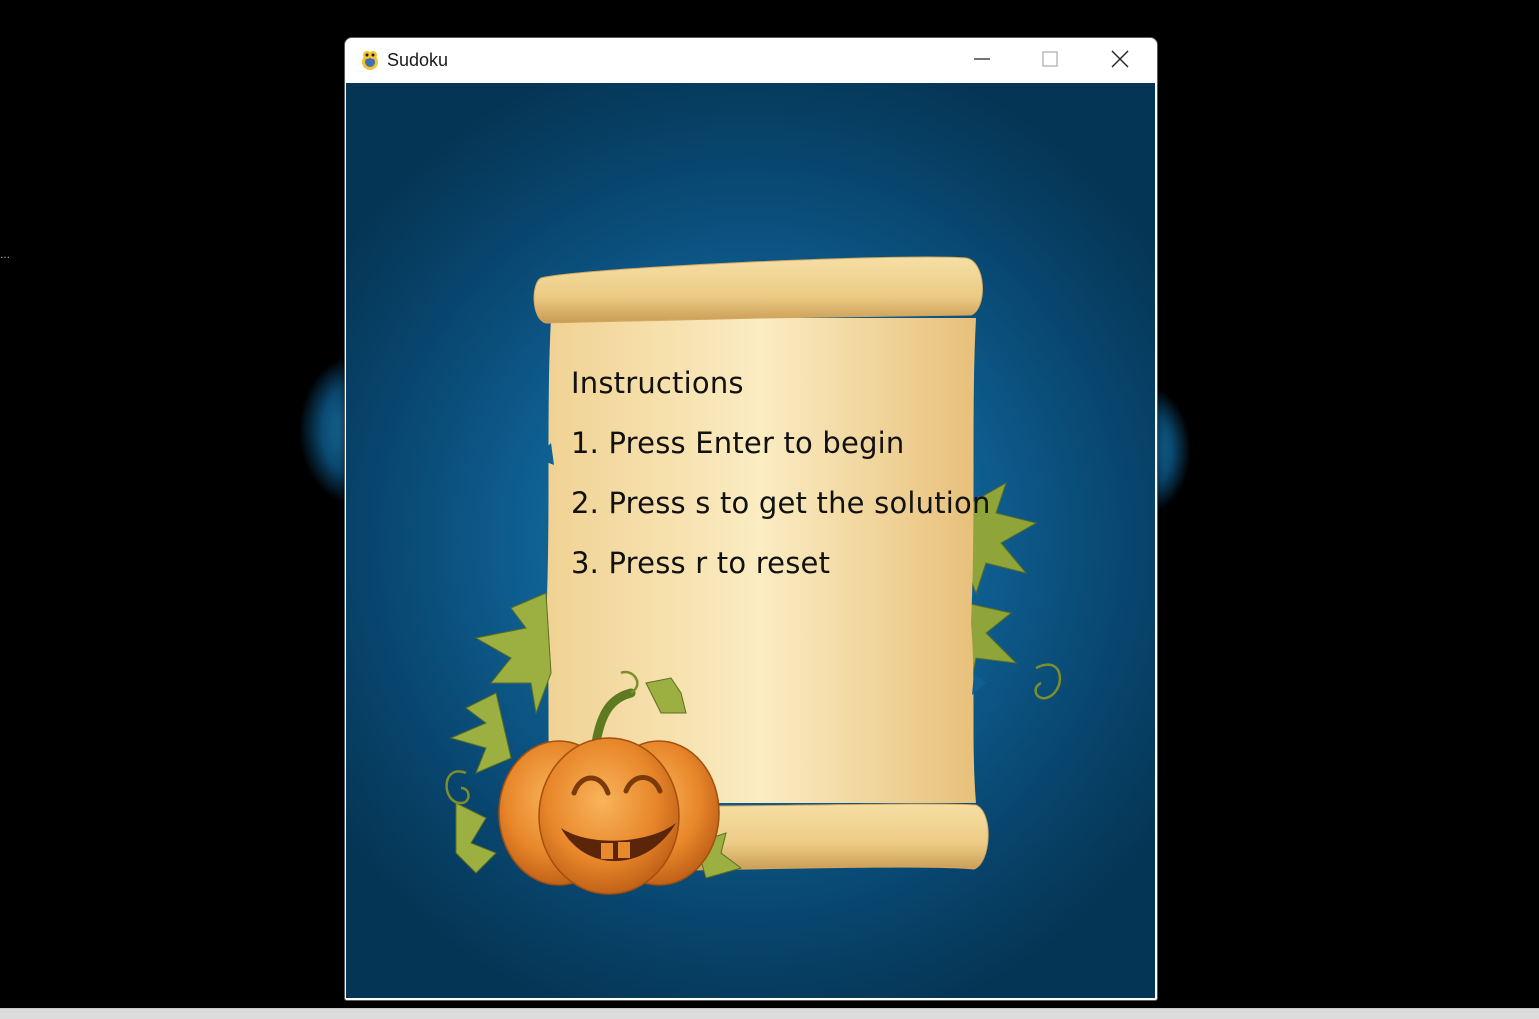 The width and height of the screenshot is (1539, 1019). I want to click on close-icon, so click(1120, 61).